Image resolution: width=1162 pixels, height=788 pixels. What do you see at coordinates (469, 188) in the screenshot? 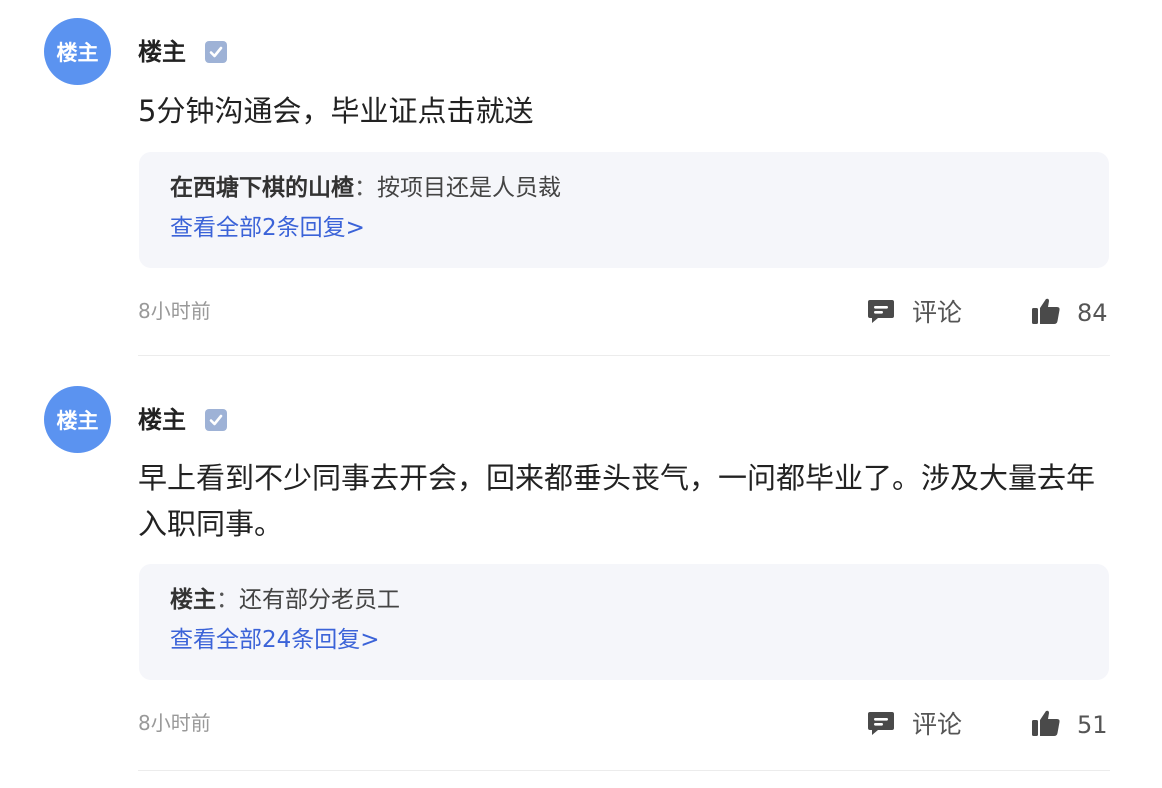
I see `reply-text: 按项目还是人员裁` at bounding box center [469, 188].